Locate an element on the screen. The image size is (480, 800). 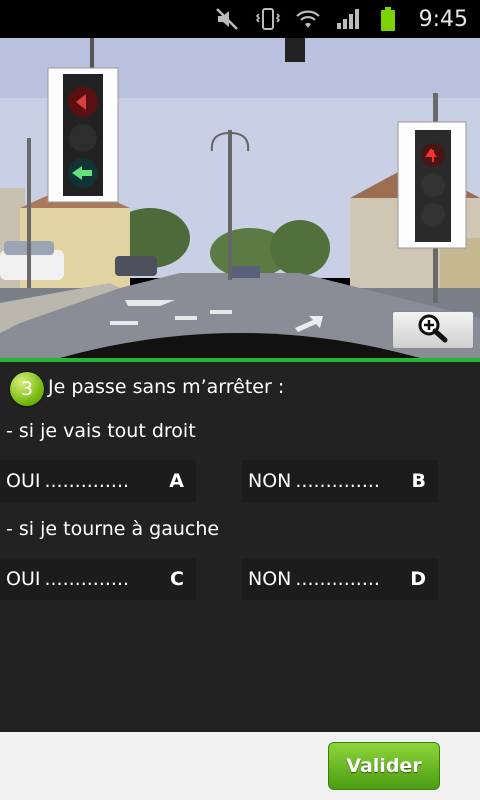
mute-icon is located at coordinates (228, 19).